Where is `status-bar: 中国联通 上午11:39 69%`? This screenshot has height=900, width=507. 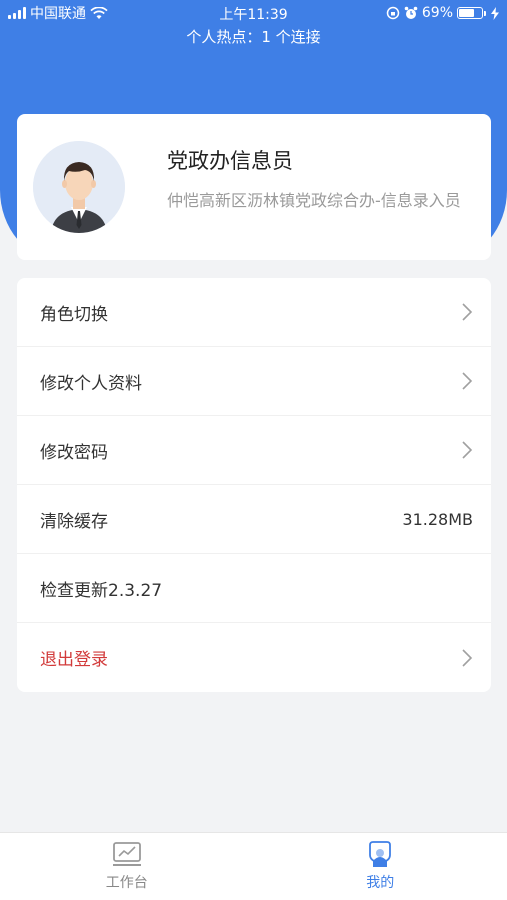
status-bar: 中国联通 上午11:39 69% is located at coordinates (253, 13).